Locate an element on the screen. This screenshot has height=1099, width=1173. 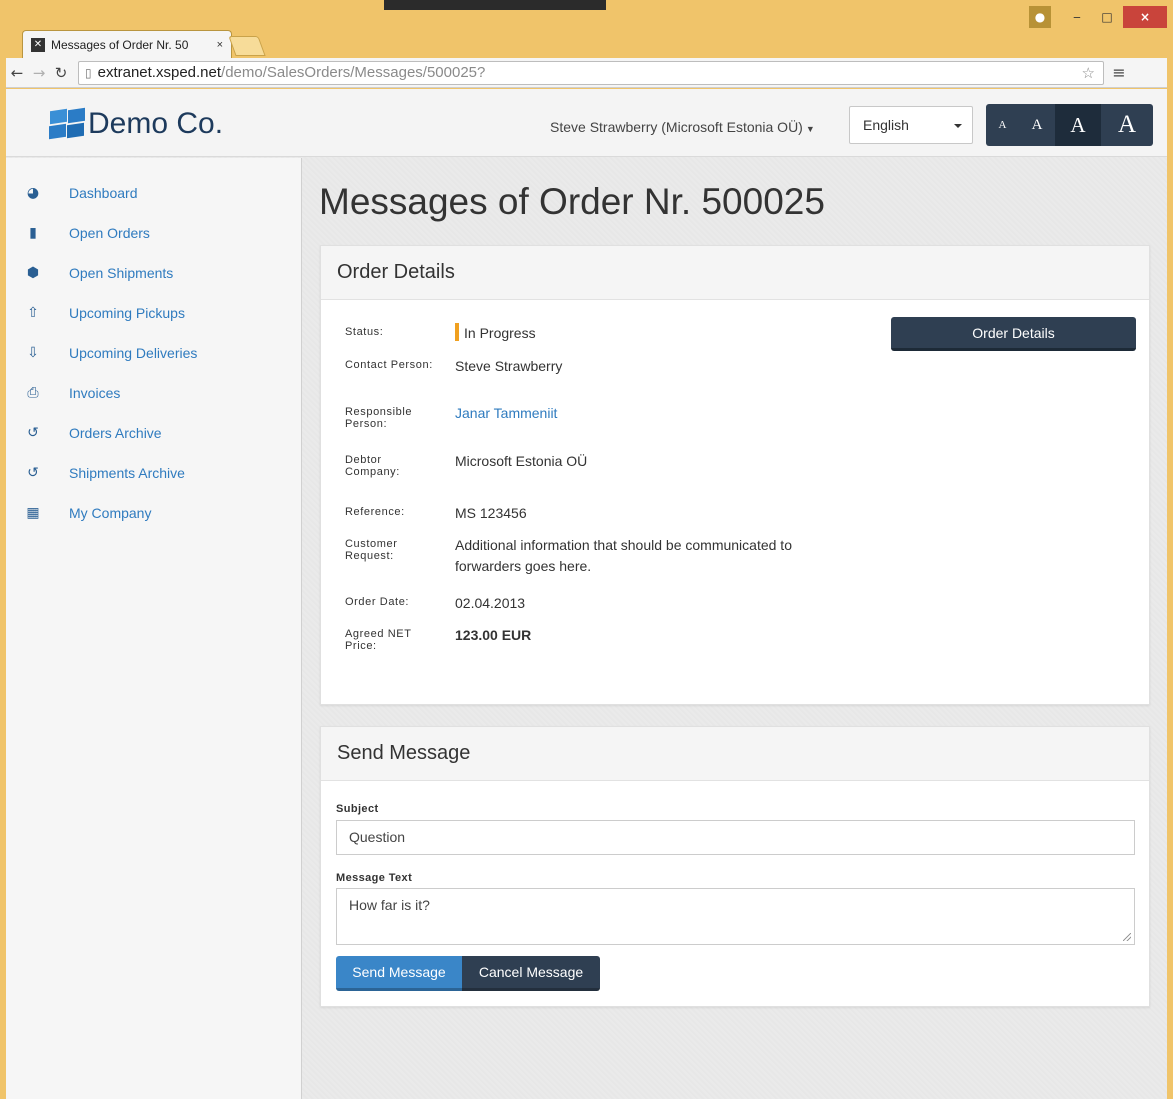
user-profile-icon: ● is located at coordinates (1040, 17).